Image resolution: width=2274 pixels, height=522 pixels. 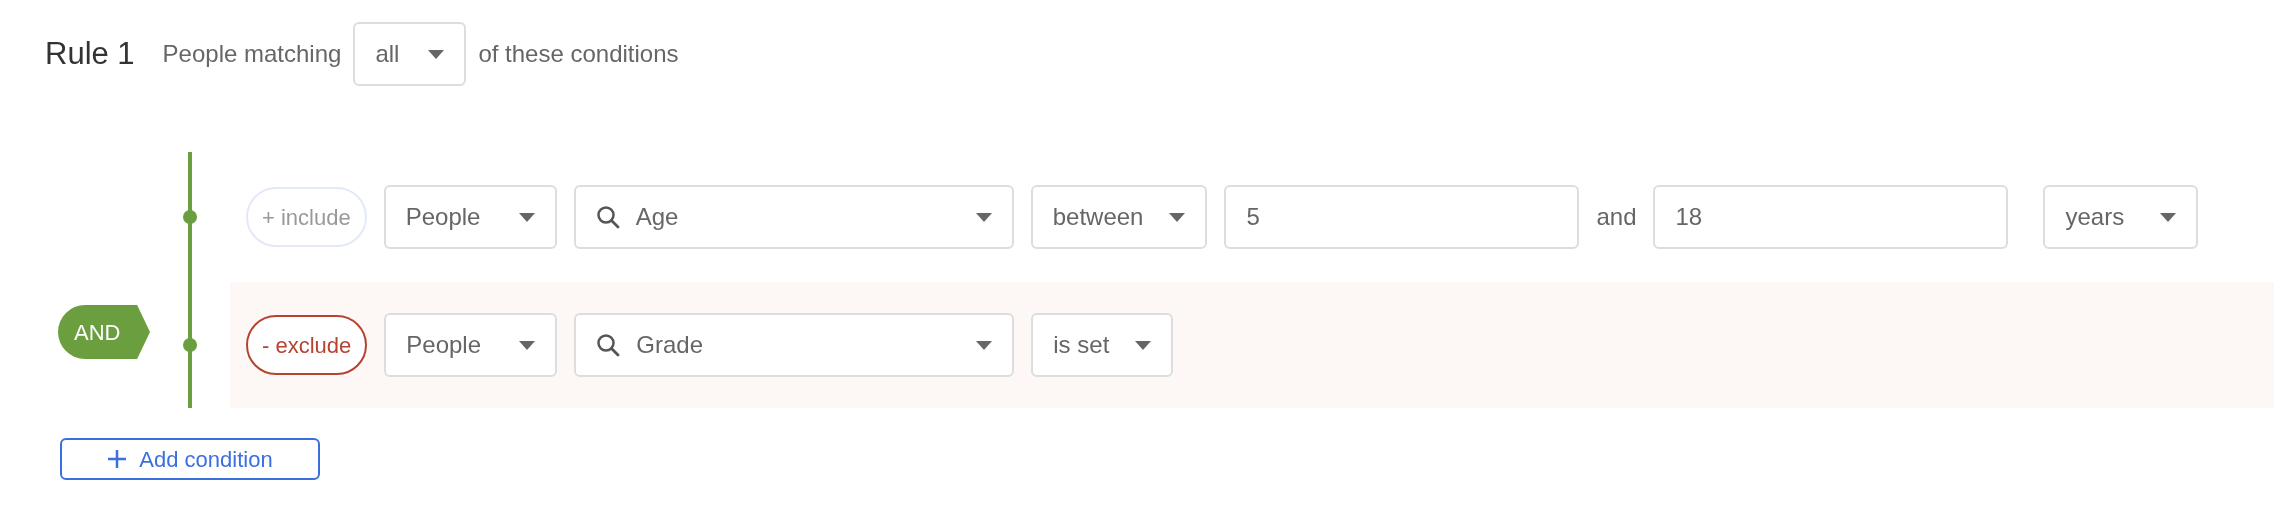 I want to click on unit-dropdown: years, so click(x=2121, y=217).